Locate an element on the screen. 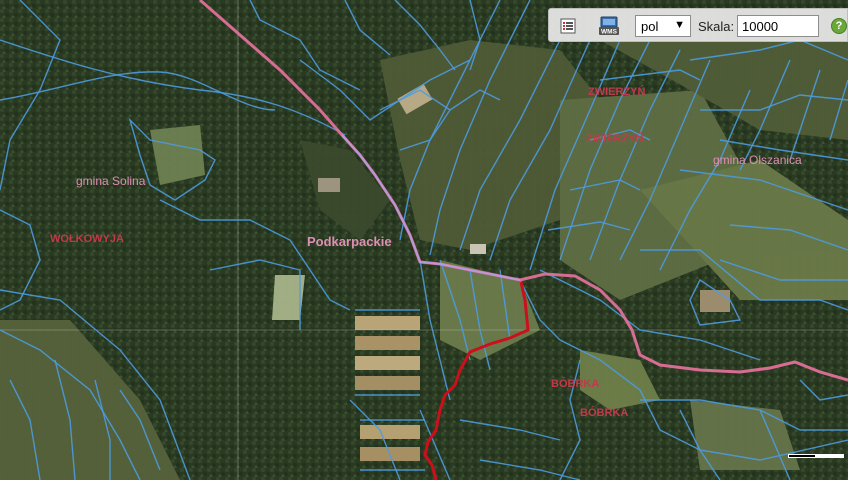 The image size is (848, 480). language-value: pol is located at coordinates (650, 26).